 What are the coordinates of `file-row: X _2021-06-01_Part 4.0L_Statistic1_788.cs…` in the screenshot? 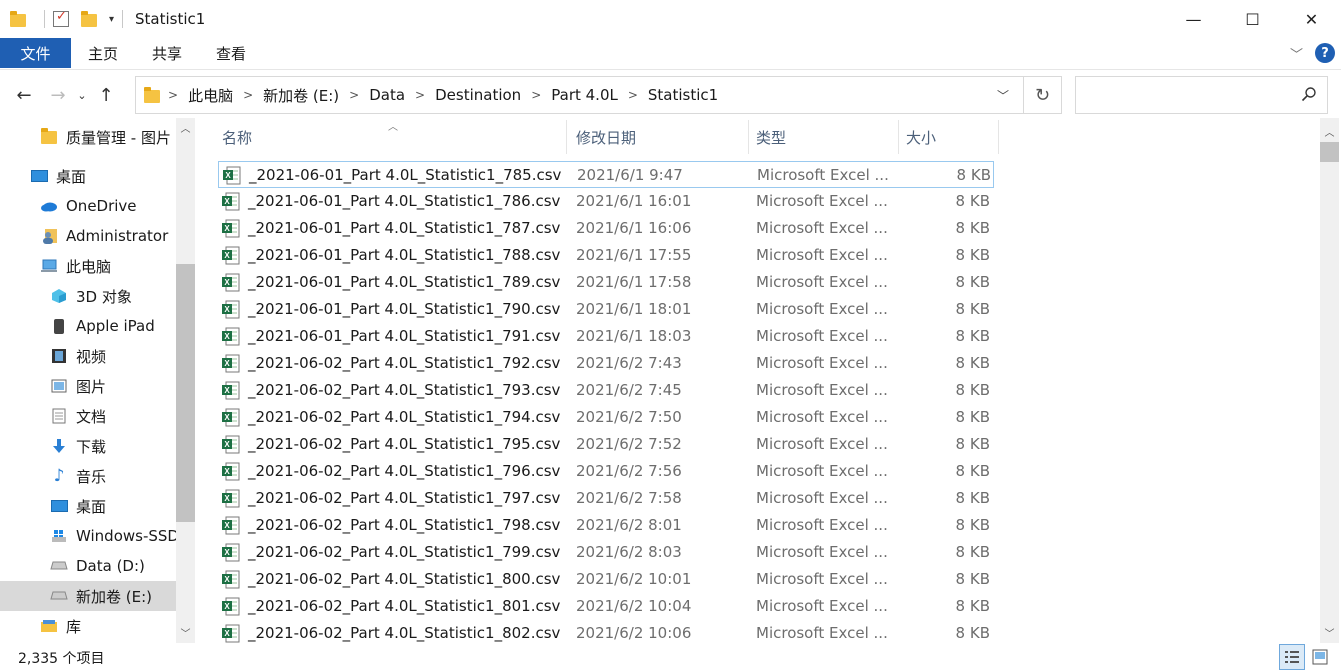 It's located at (606, 255).